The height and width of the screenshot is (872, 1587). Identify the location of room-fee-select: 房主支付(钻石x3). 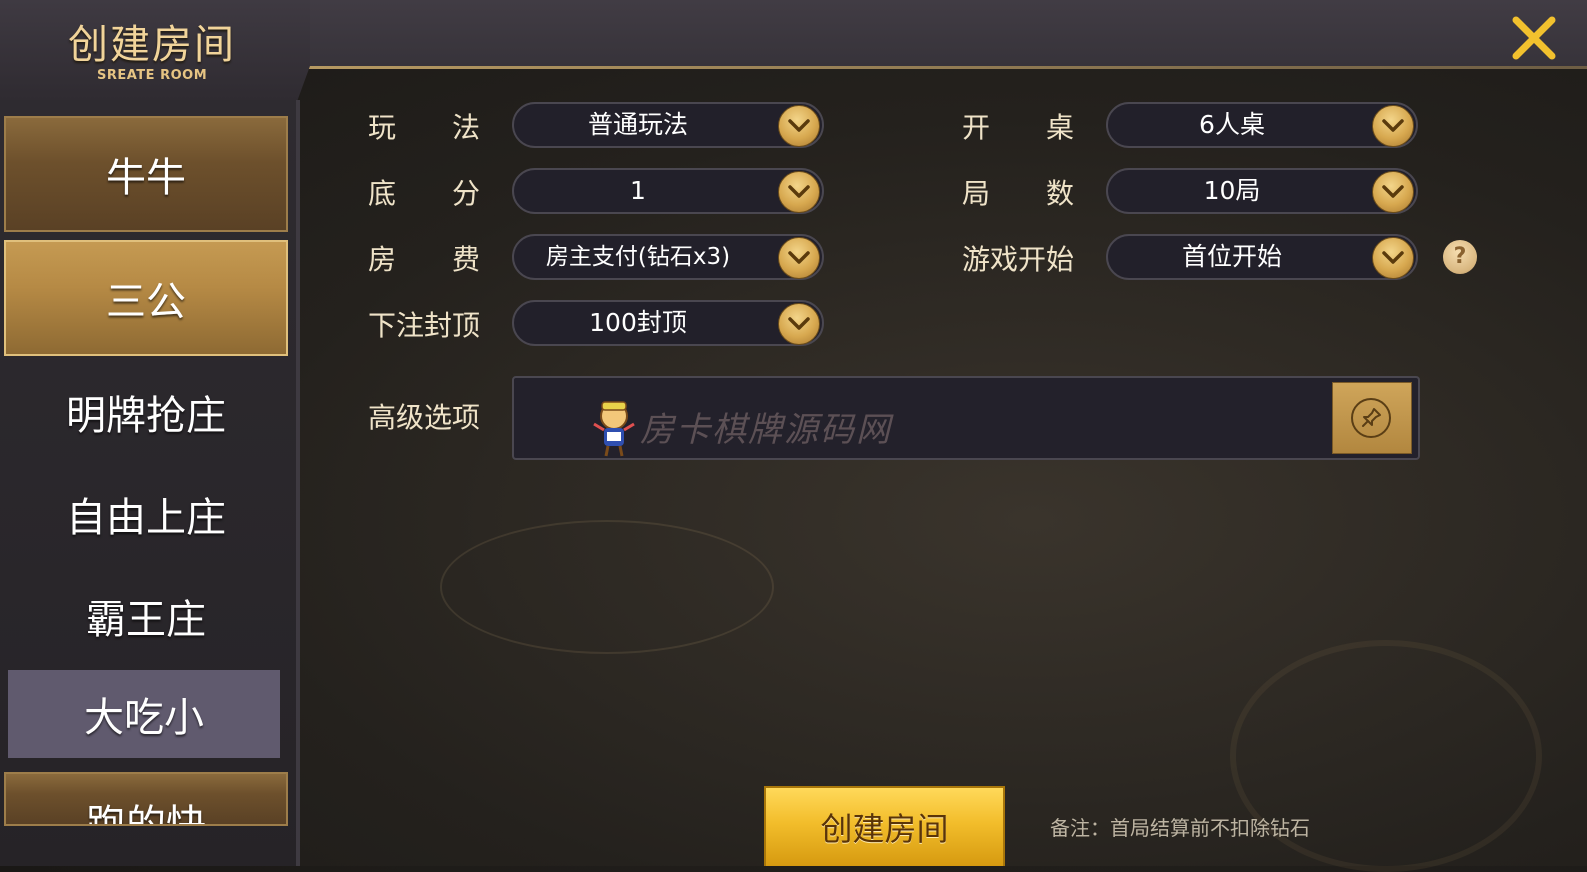
(668, 257).